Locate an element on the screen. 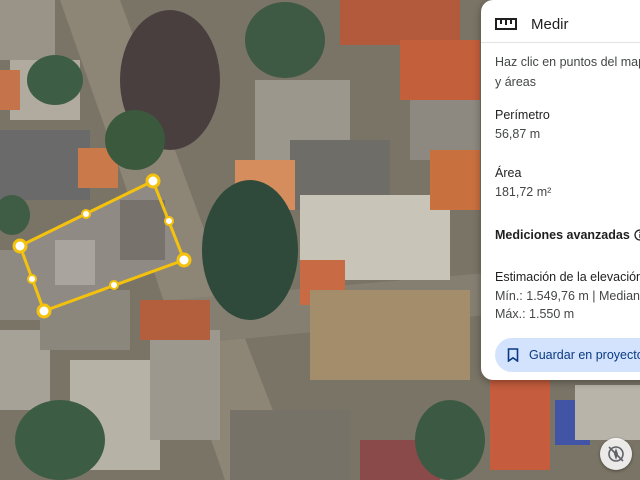 This screenshot has height=480, width=640. instructions-text: Haz clic en puntos del mapa y áreas is located at coordinates (567, 72).